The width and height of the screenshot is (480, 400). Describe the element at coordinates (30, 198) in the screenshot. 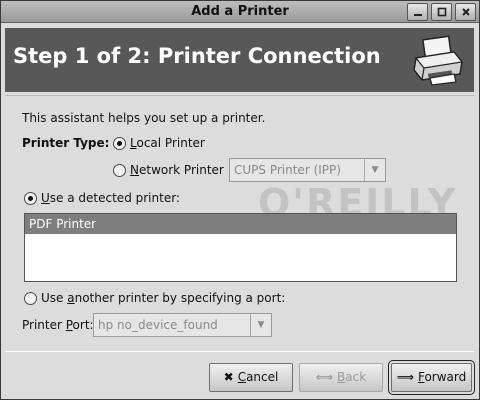

I see `detected-printer-radio` at that location.